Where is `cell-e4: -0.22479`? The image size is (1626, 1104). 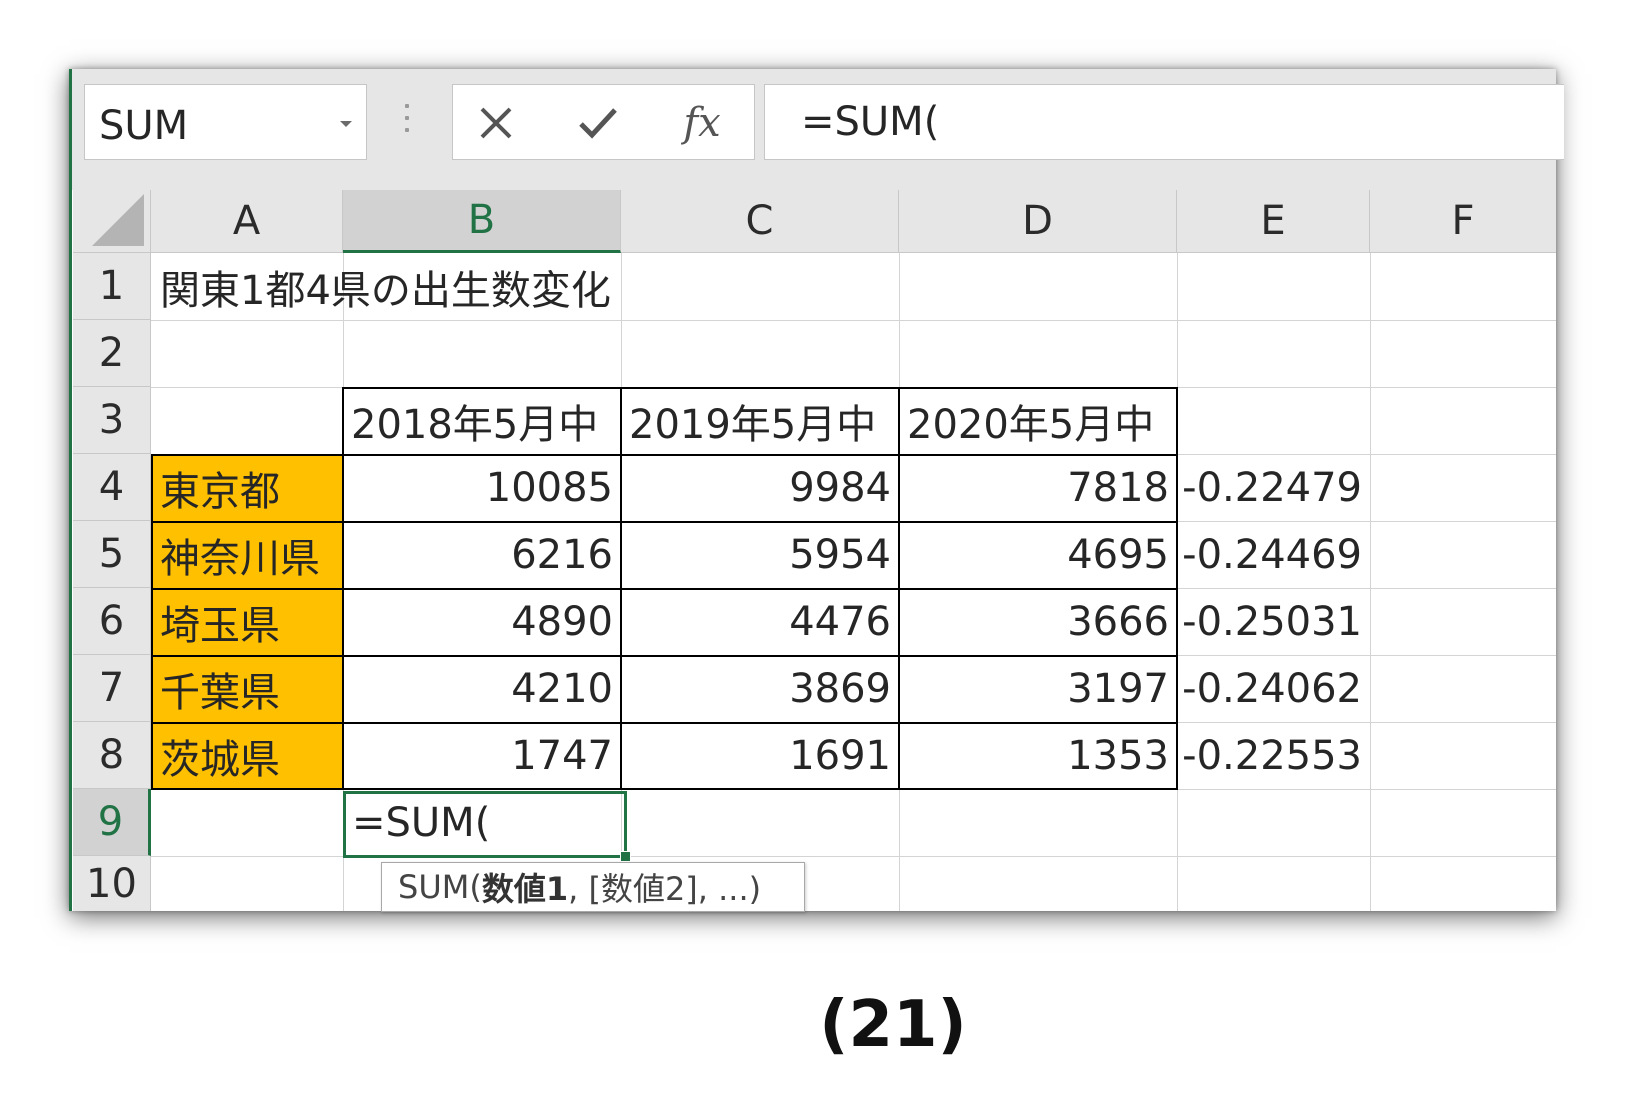
cell-e4: -0.22479 is located at coordinates (1273, 487).